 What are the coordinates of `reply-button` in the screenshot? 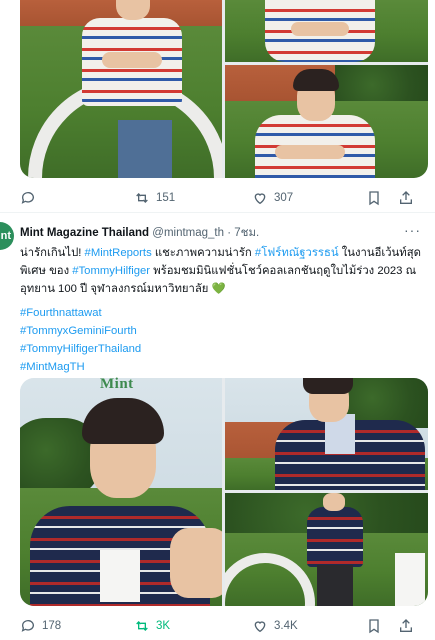 It's located at (31, 198).